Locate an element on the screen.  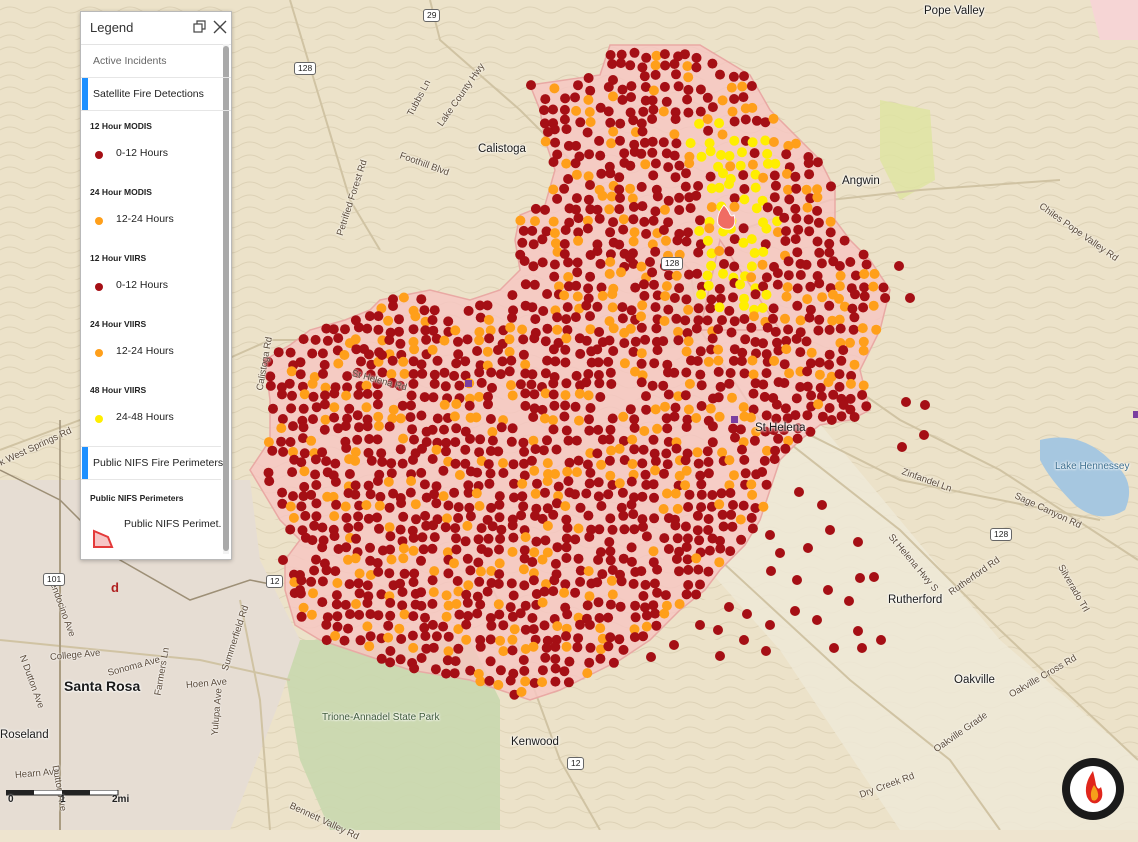
legend-section-satellite: Satellite Fire Detections is located at coordinates (156, 94).